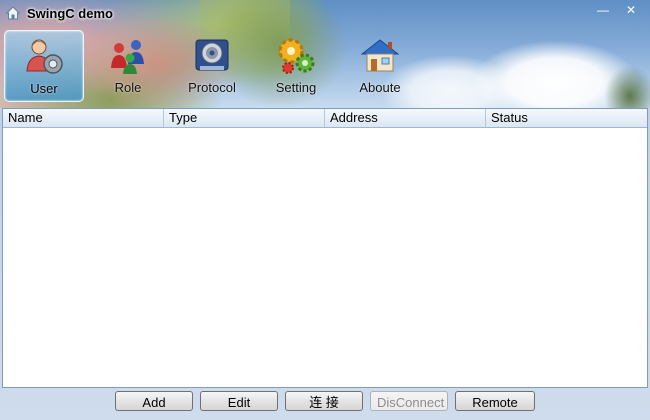 The height and width of the screenshot is (420, 650). I want to click on toolbar-item-aboute: Aboute, so click(380, 65).